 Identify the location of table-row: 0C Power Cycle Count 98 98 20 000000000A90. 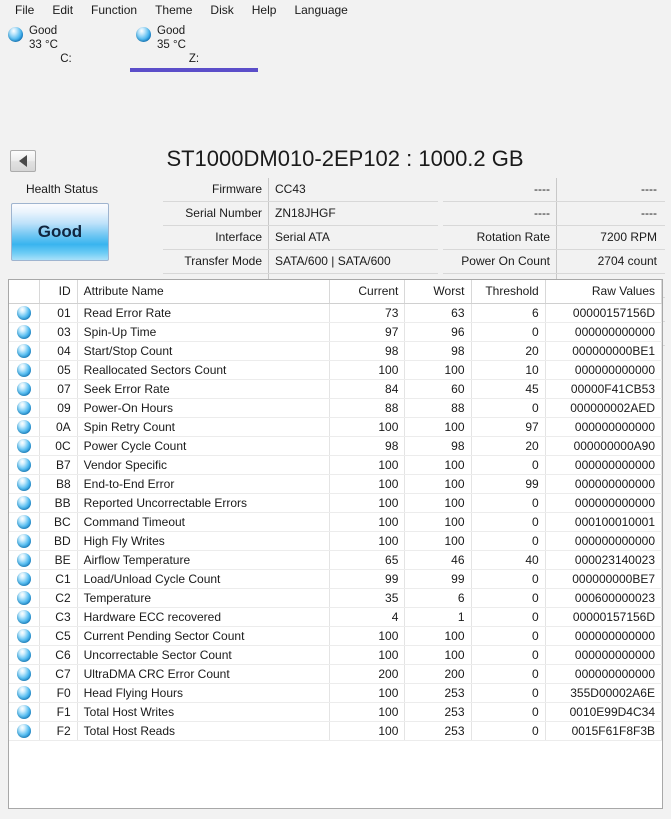
(335, 446).